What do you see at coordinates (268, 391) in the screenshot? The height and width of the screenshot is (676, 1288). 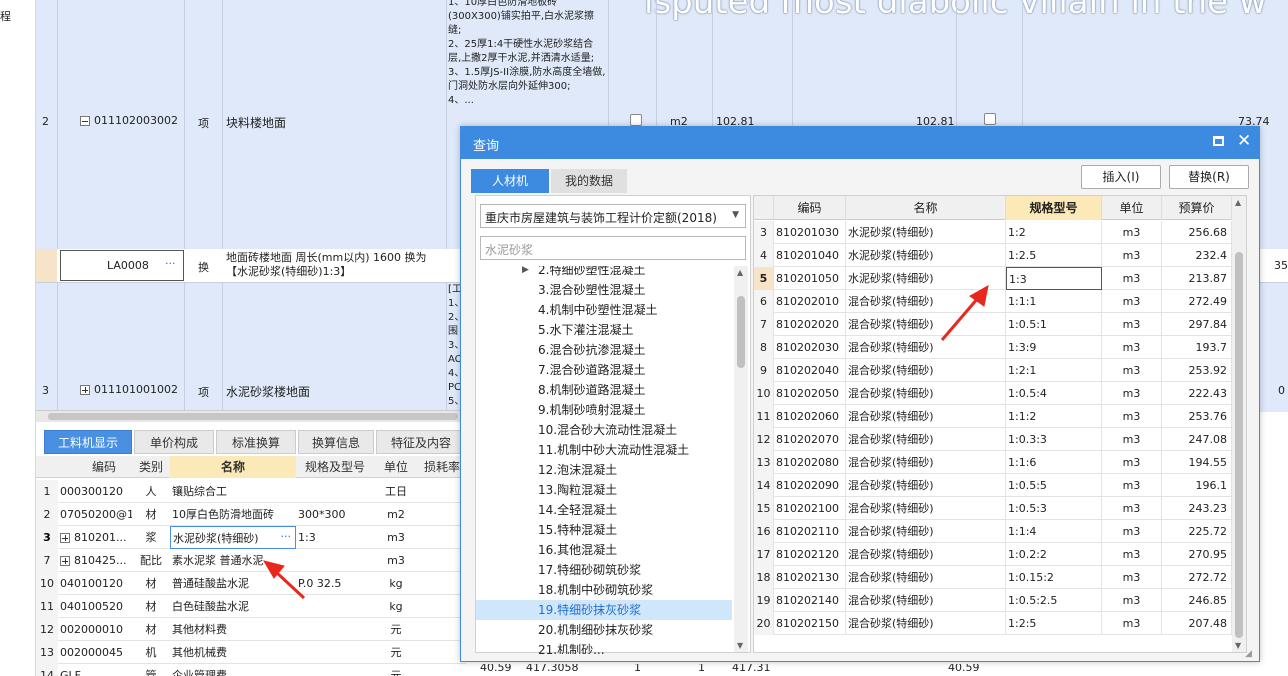 I see `bill-item-name: 水泥砂浆楼地面` at bounding box center [268, 391].